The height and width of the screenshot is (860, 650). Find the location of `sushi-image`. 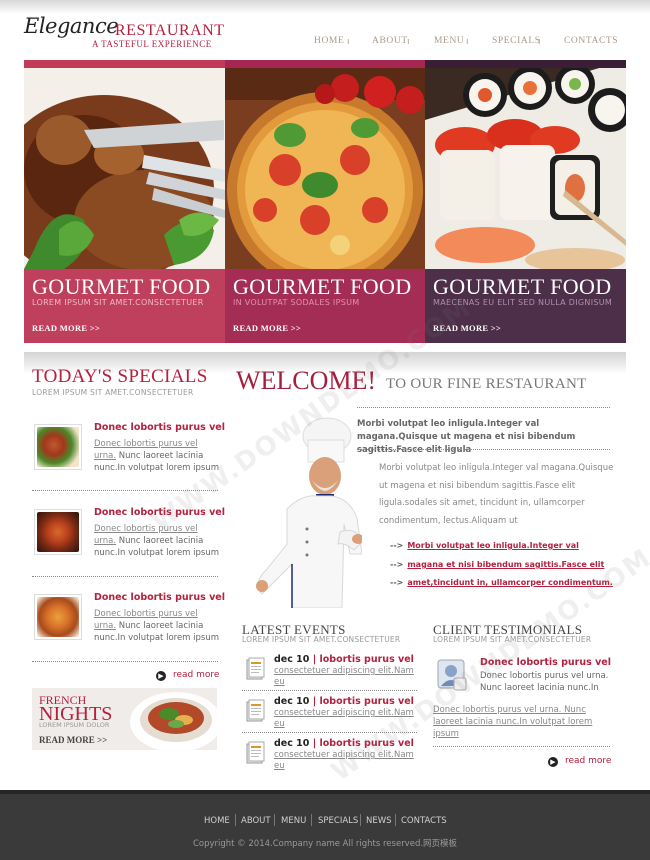

sushi-image is located at coordinates (525, 166).